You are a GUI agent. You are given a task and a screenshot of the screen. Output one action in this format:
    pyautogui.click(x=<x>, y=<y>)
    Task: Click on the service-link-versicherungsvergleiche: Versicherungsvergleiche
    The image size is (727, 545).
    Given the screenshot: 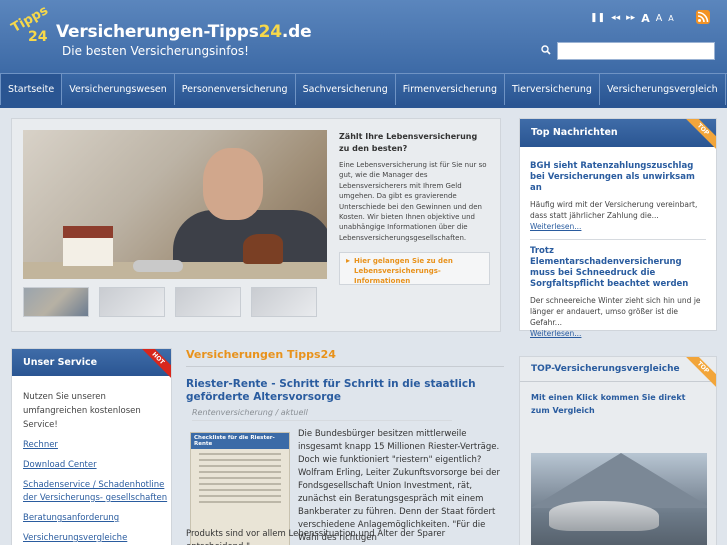 What is the action you would take?
    pyautogui.click(x=98, y=538)
    